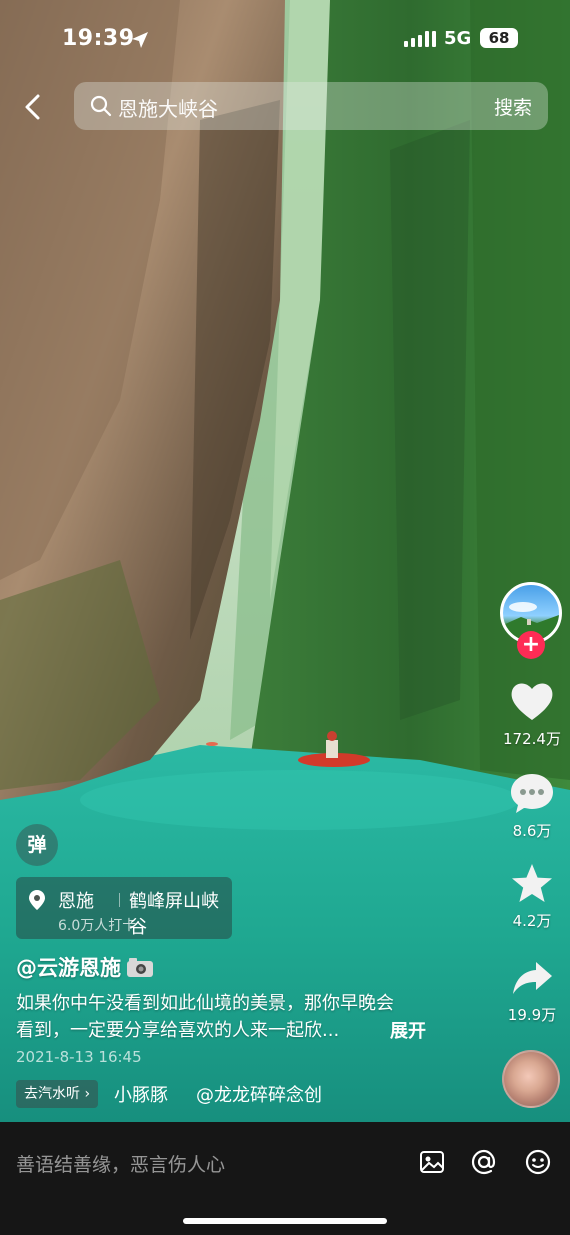 The height and width of the screenshot is (1235, 570). What do you see at coordinates (57, 1094) in the screenshot?
I see `music-app-chip: 去汽水听 ›` at bounding box center [57, 1094].